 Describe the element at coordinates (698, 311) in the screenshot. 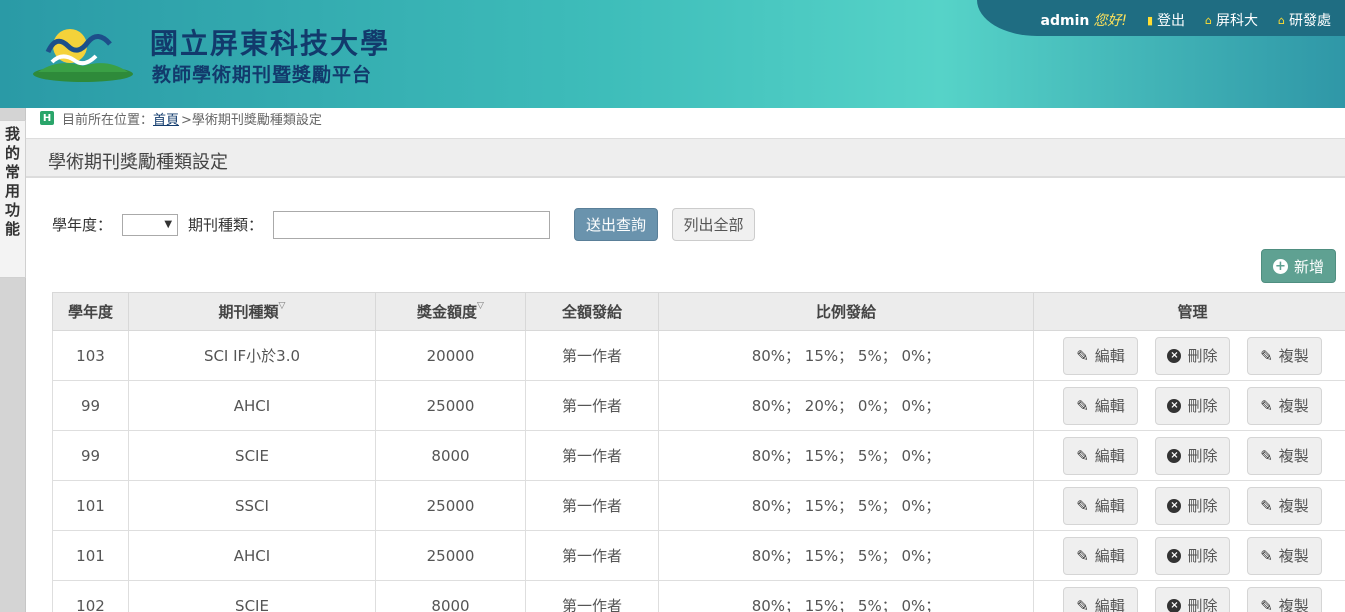

I see `table-header-row: 學年度 期刊種類▽ 獎金額度▽ 全額發給 比例發給 管理` at that location.